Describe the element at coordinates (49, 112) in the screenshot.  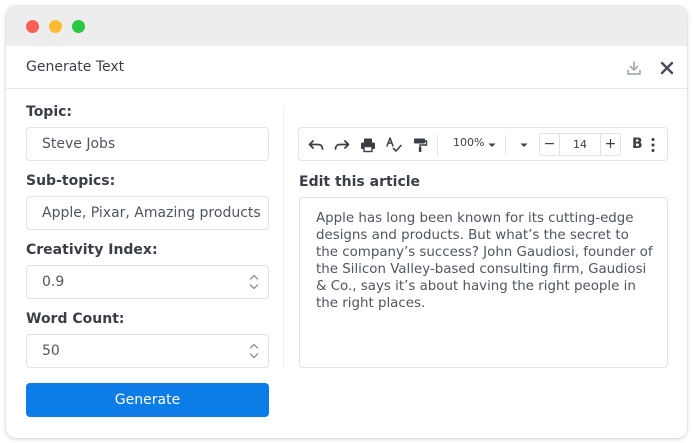
I see `topic-label: Topic:` at that location.